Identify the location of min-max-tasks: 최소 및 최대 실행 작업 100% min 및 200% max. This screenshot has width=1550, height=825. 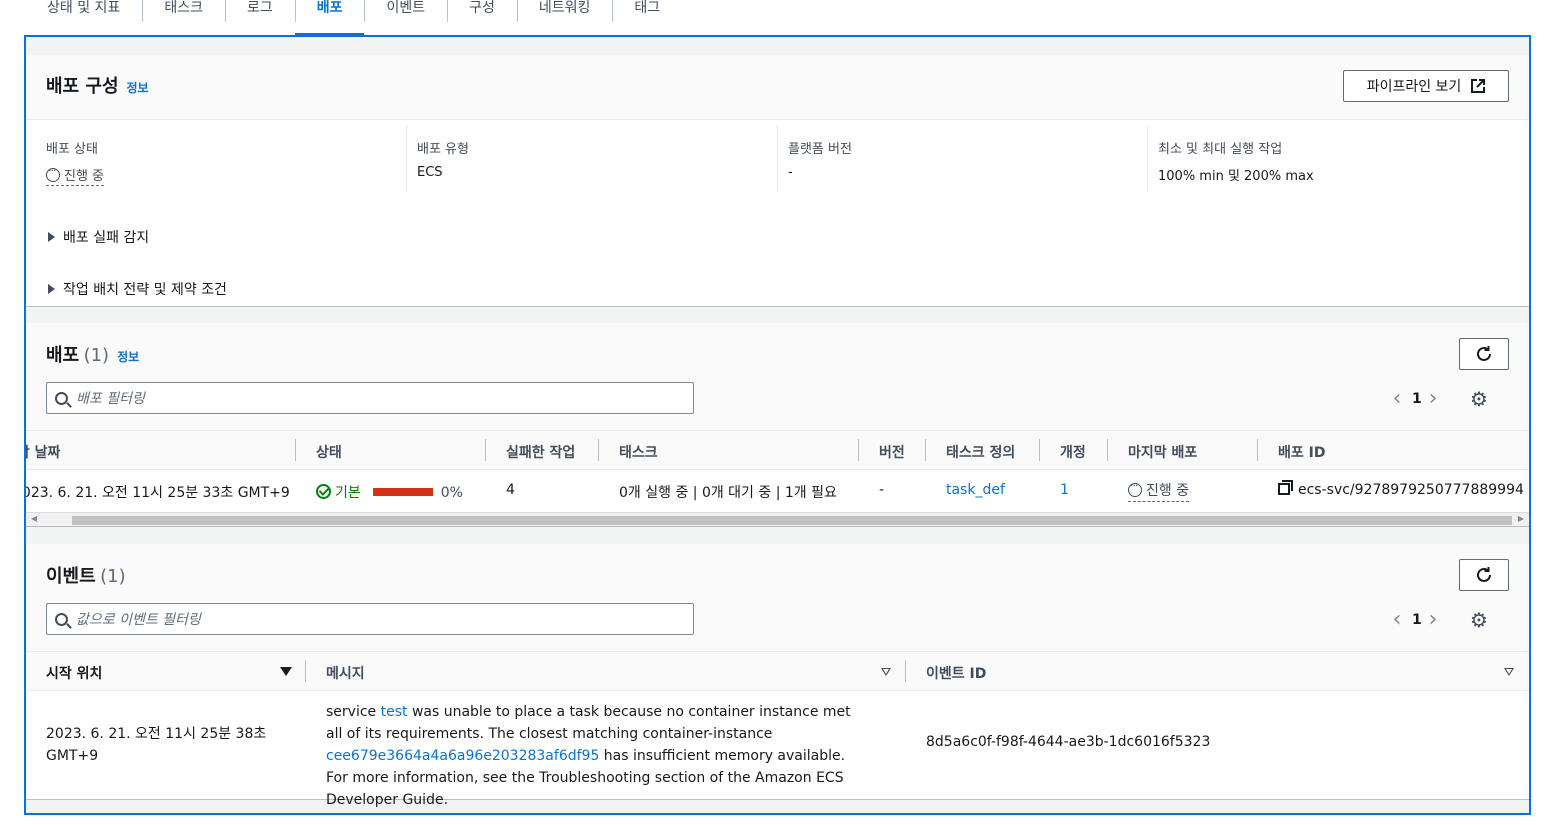
(1236, 163).